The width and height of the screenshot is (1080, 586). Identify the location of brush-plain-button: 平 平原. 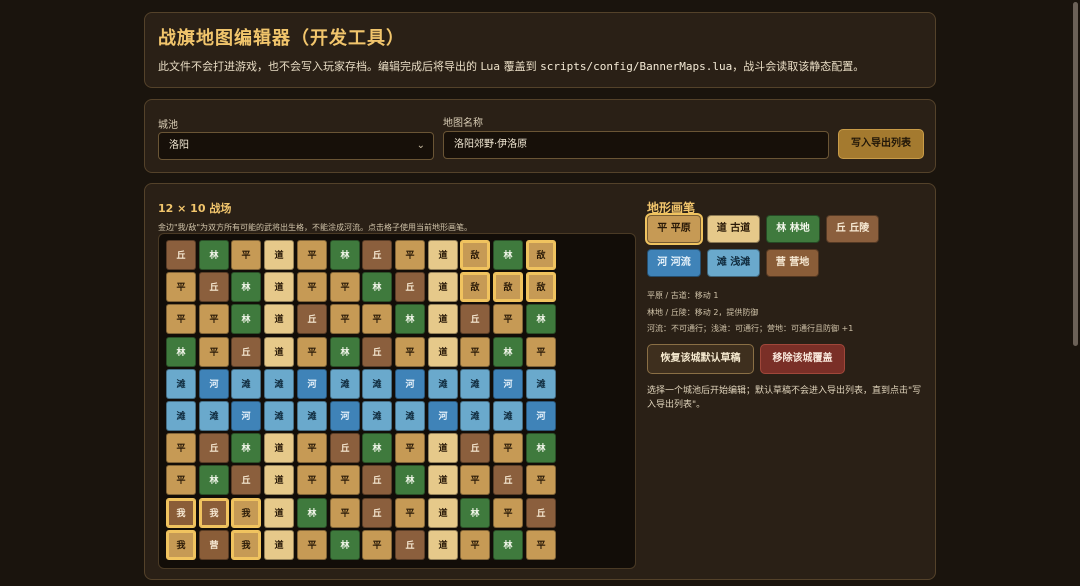
(674, 229).